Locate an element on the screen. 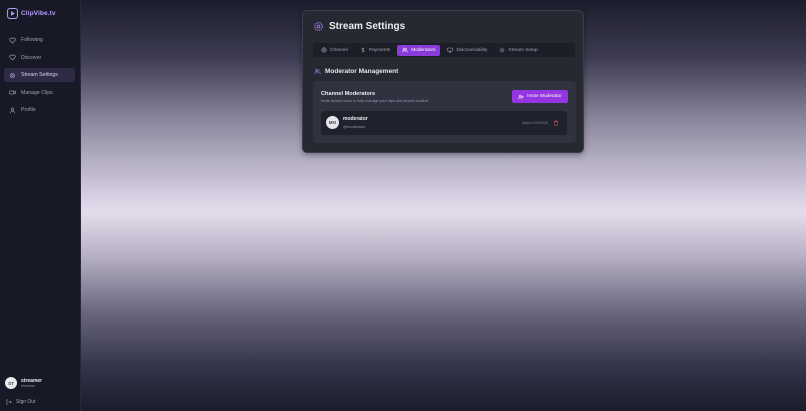 The height and width of the screenshot is (411, 806). tab-discoverability: Discoverability is located at coordinates (467, 50).